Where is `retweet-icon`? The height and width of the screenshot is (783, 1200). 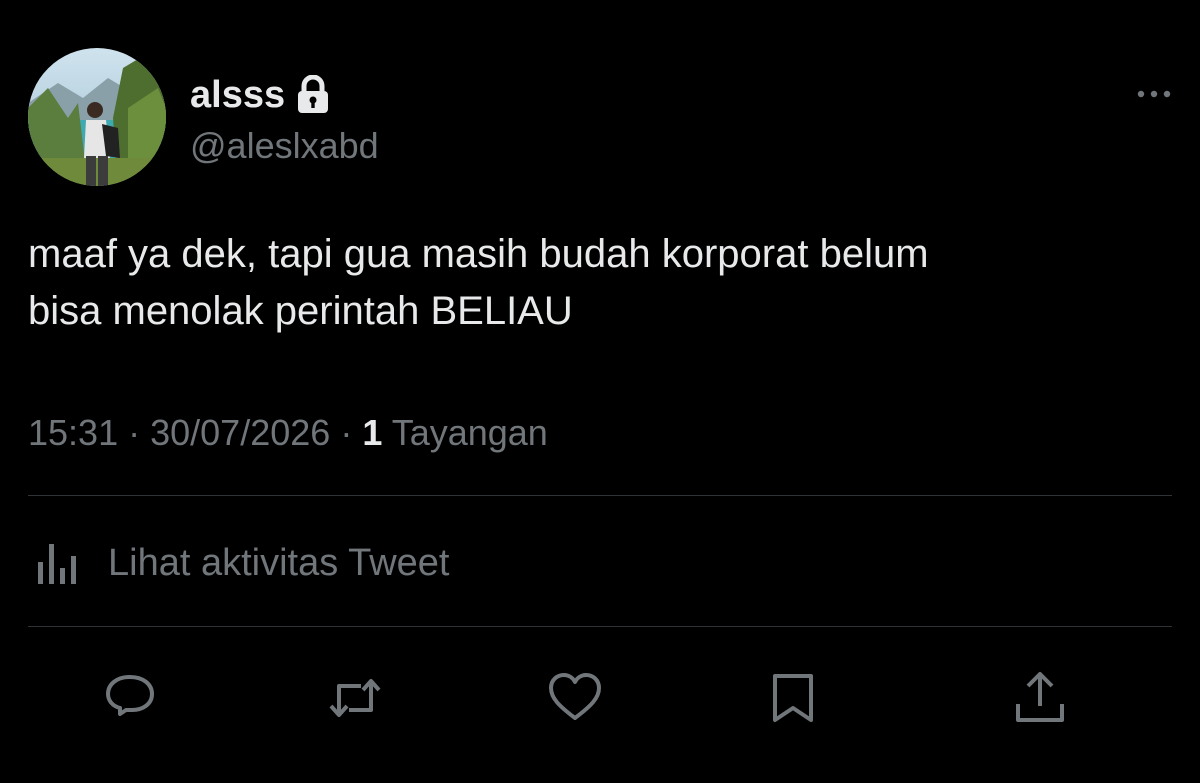
retweet-icon is located at coordinates (355, 698).